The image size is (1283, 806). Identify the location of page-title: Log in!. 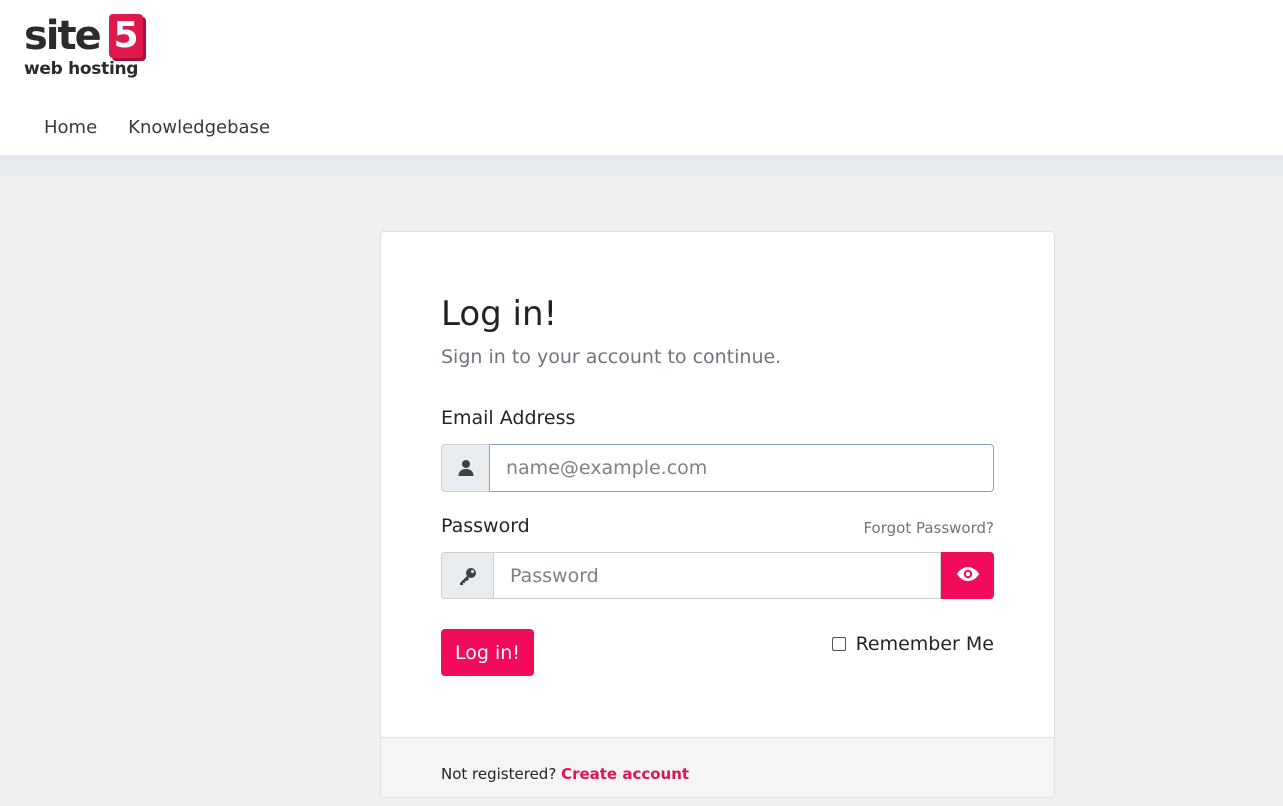
(499, 314).